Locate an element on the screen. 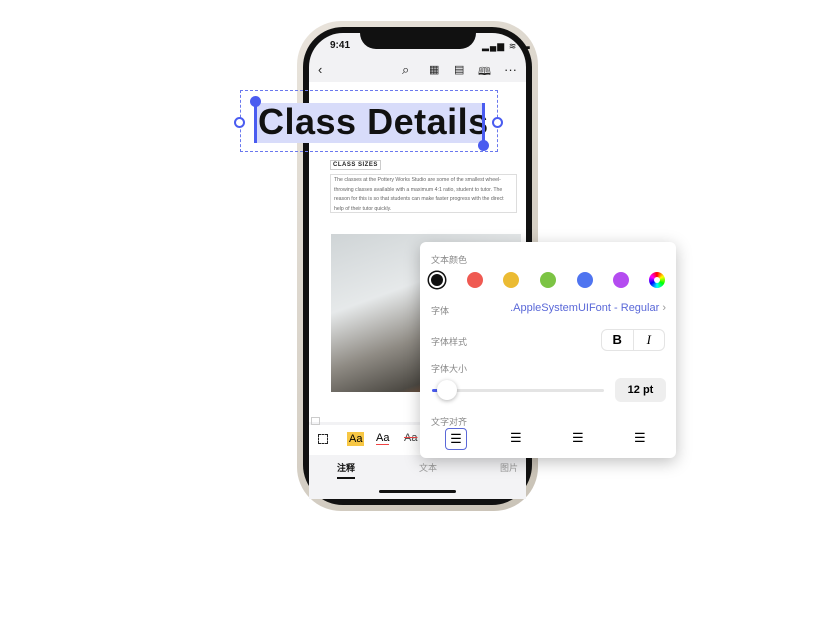  font-size-slider is located at coordinates (518, 390).